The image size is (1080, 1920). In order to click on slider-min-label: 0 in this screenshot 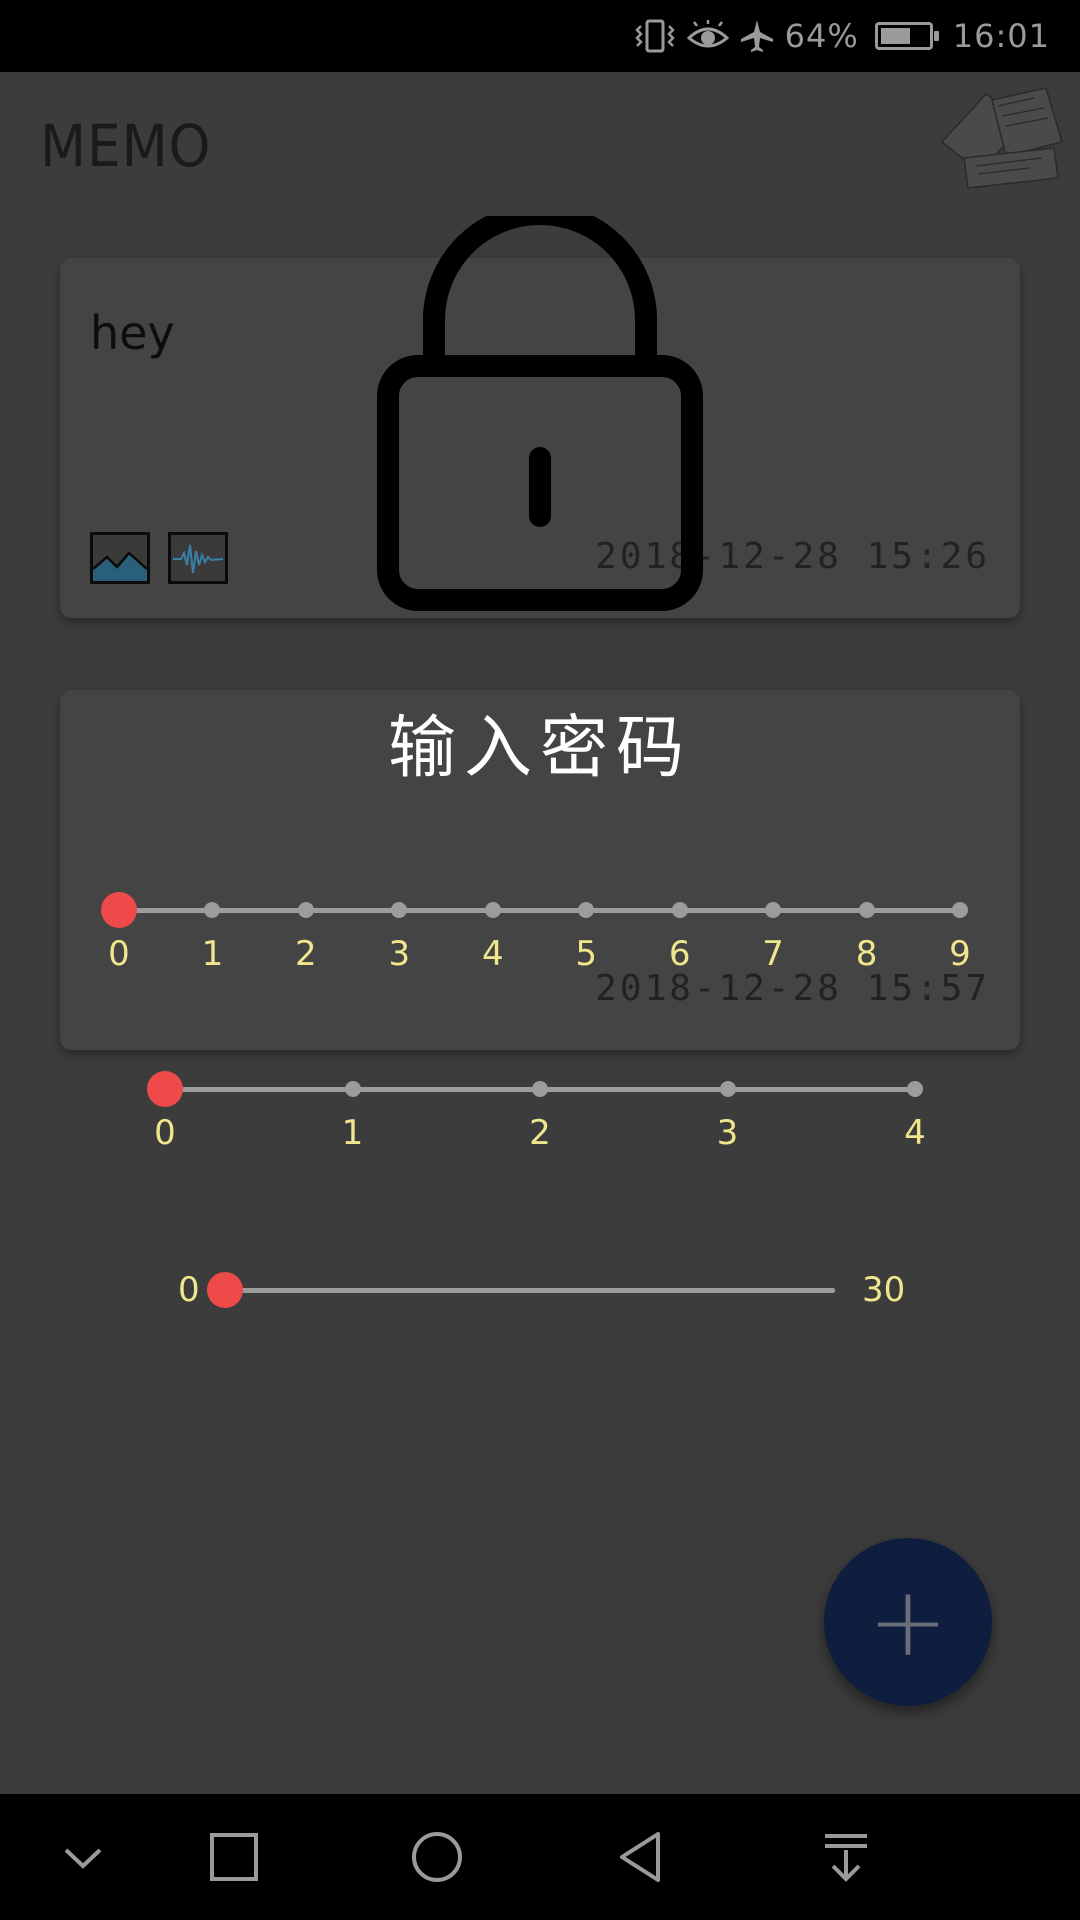, I will do `click(189, 1290)`.